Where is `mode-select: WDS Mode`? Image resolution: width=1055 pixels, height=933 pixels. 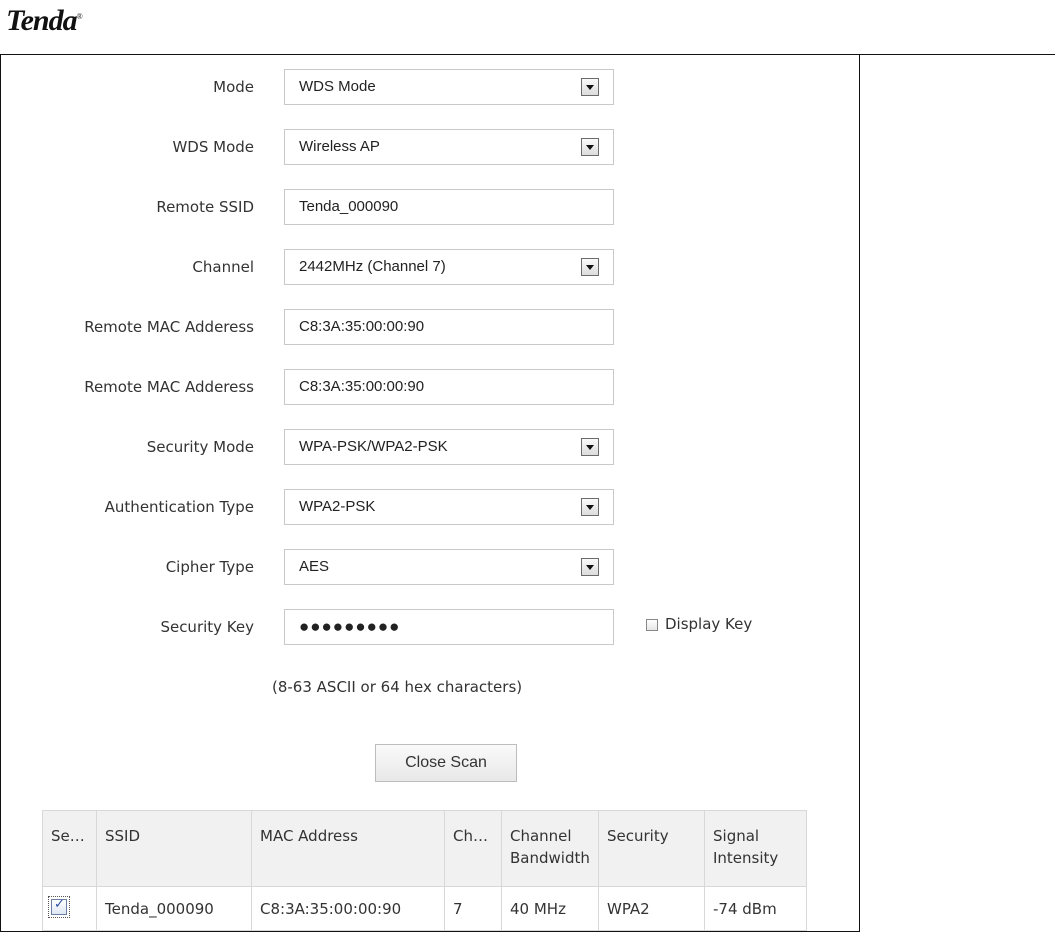 mode-select: WDS Mode is located at coordinates (449, 87).